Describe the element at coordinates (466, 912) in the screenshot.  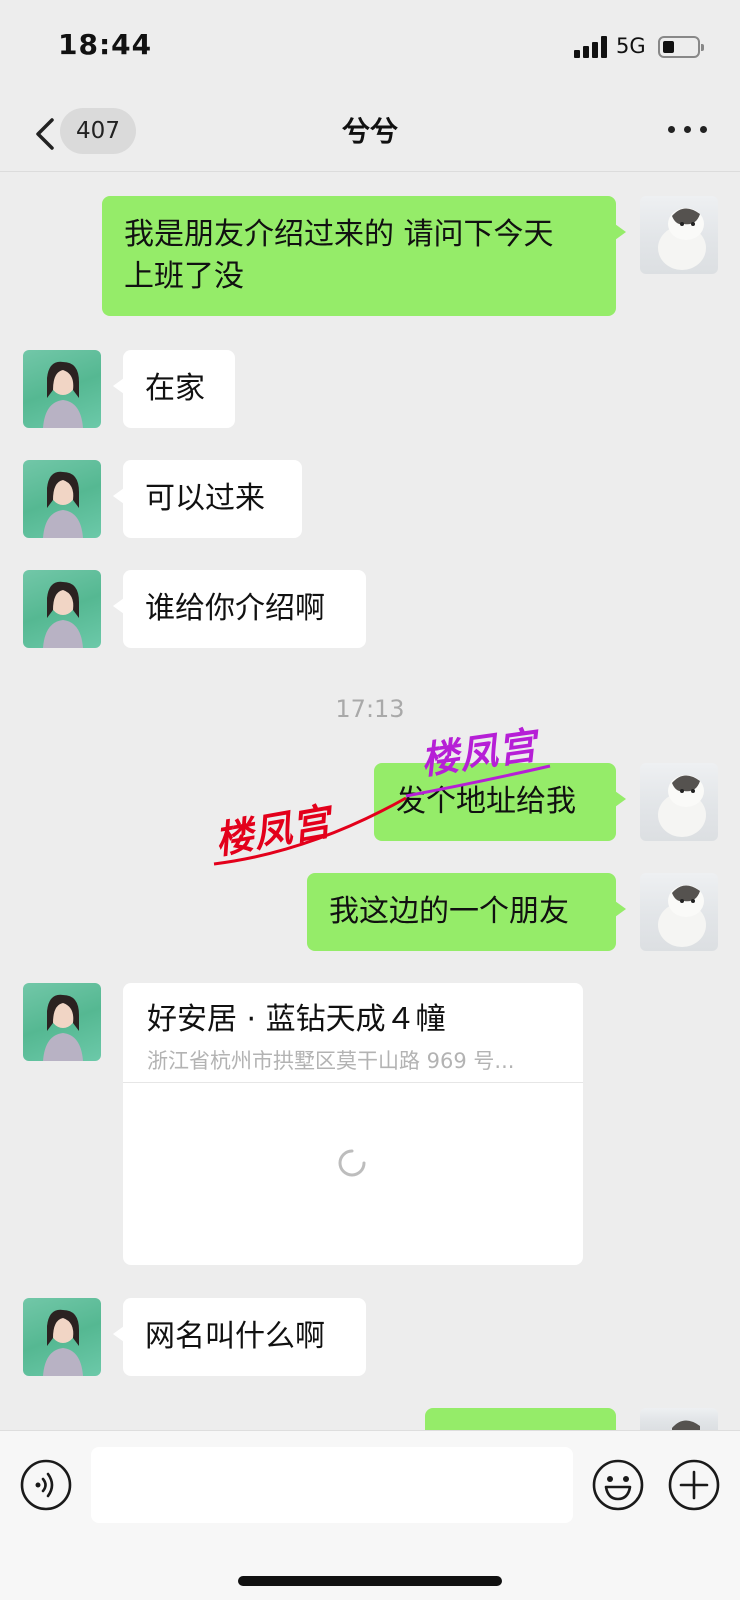
I see `message-bubble-outgoing: 我这边的一个朋友` at that location.